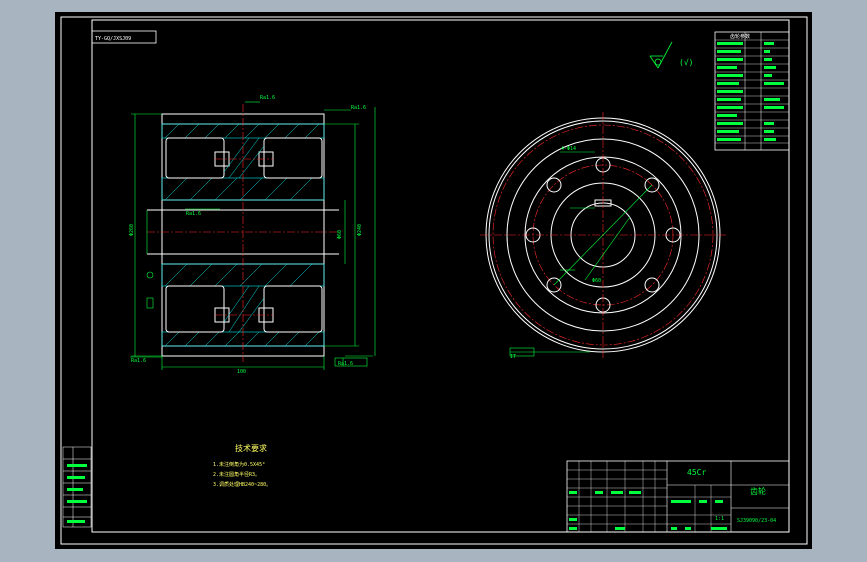  I want to click on title-block: 45Cr 齿轮 SJ39090/23-04 1:1, so click(678, 496).